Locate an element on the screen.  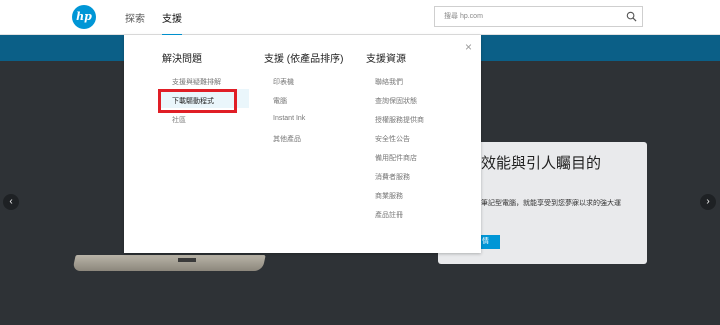
carousel-prev-button: ‹ is located at coordinates (11, 202).